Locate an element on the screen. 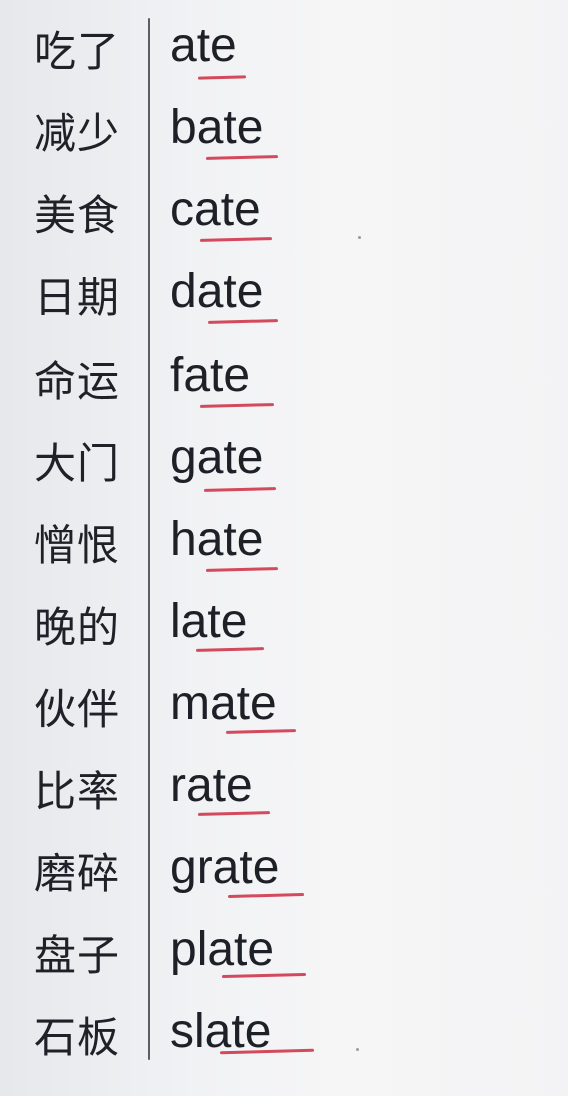 The width and height of the screenshot is (568, 1096). chinese-meaning: 盘子 is located at coordinates (77, 955).